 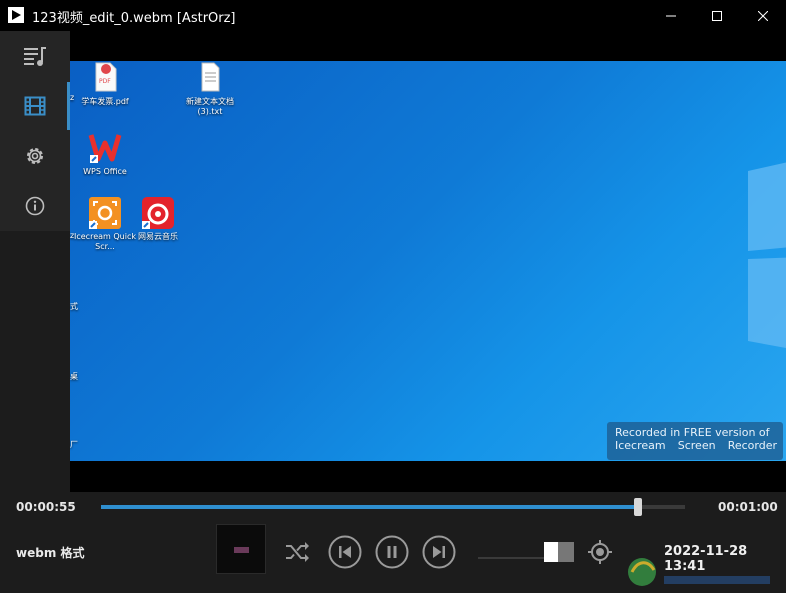 I want to click on seek-bar-progress, so click(x=370, y=507).